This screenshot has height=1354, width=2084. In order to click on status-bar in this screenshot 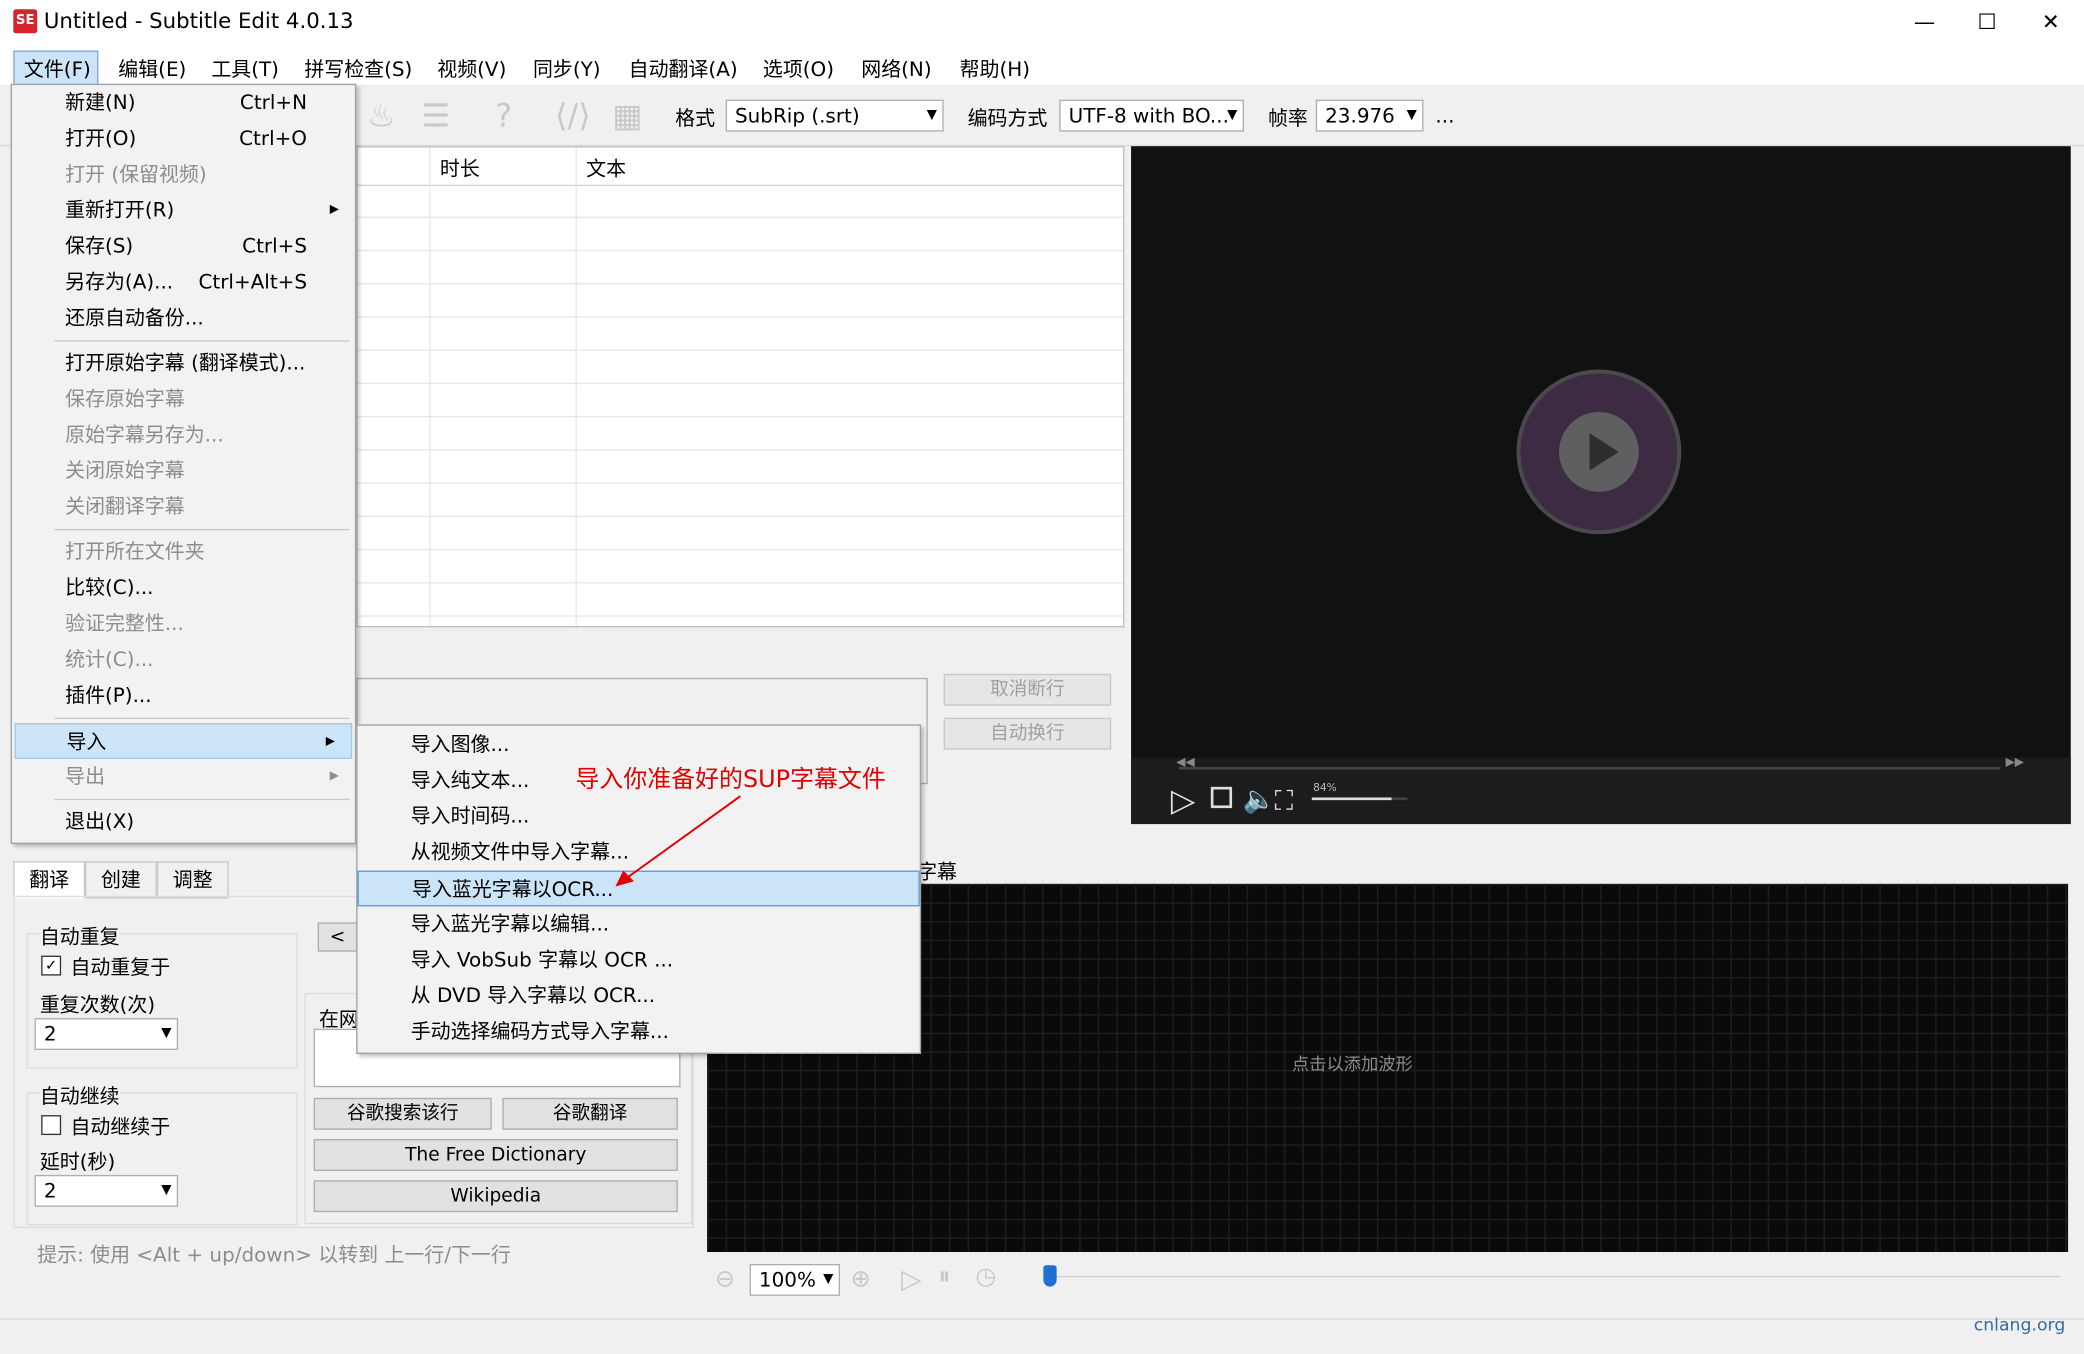, I will do `click(1042, 1336)`.